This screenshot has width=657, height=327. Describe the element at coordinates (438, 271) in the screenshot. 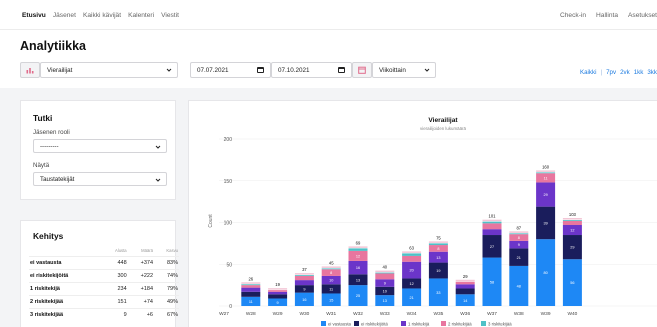

I see `segment-label: 19` at that location.